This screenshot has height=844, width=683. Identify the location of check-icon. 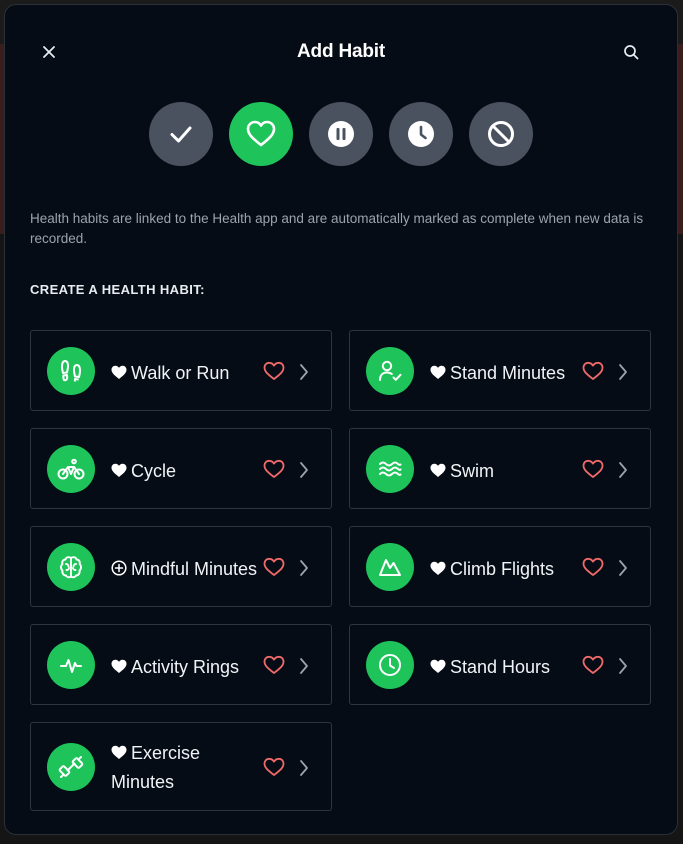
(181, 134).